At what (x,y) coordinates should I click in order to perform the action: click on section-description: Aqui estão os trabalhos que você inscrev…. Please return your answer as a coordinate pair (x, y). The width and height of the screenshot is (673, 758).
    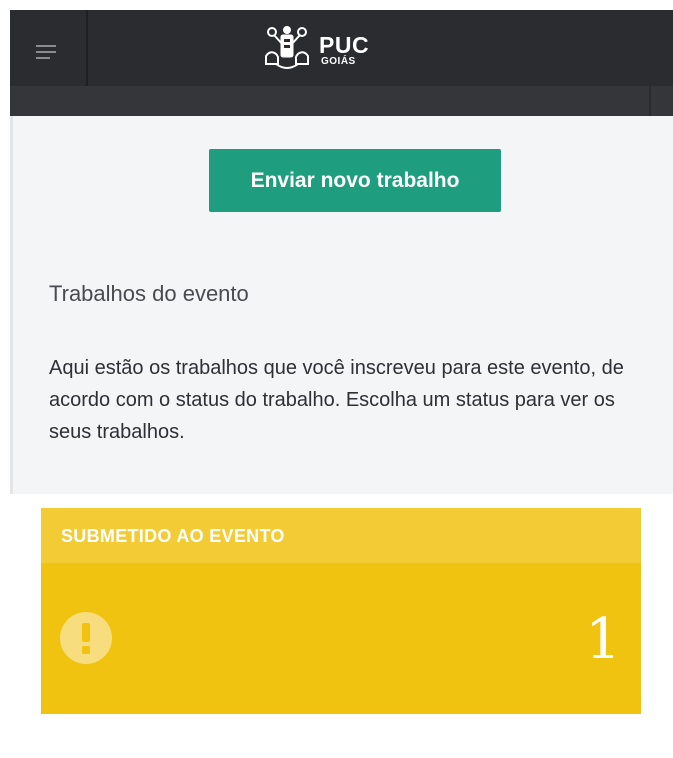
    Looking at the image, I should click on (336, 400).